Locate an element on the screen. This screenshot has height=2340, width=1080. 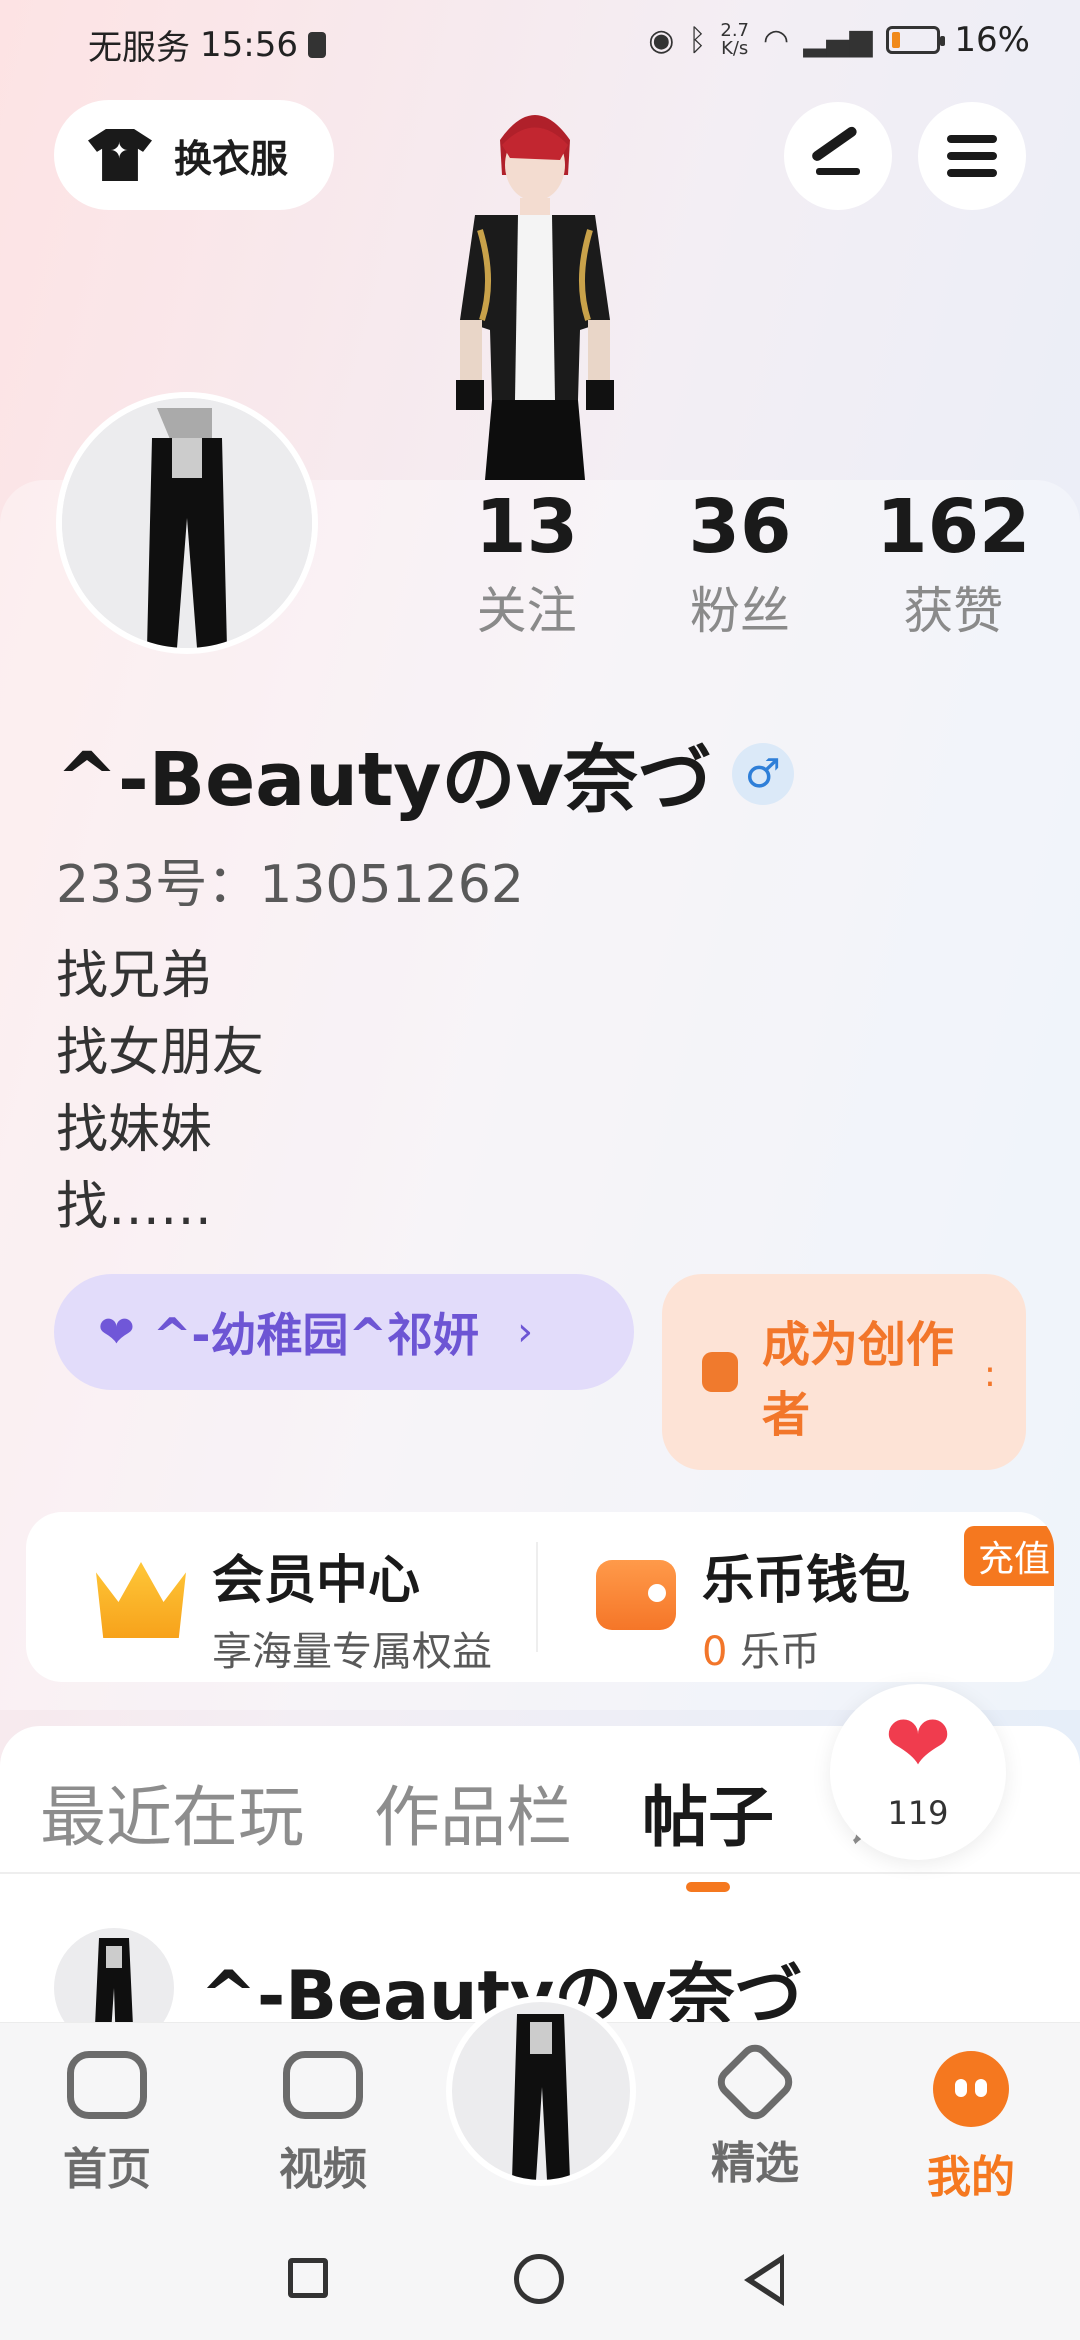
vip-center-title: 会员中心 is located at coordinates (316, 1581).